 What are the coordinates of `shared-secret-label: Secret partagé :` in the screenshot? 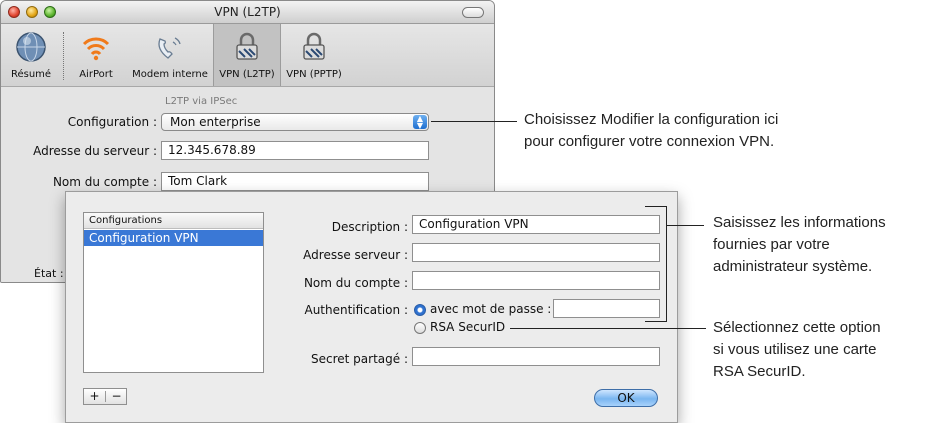 It's located at (359, 359).